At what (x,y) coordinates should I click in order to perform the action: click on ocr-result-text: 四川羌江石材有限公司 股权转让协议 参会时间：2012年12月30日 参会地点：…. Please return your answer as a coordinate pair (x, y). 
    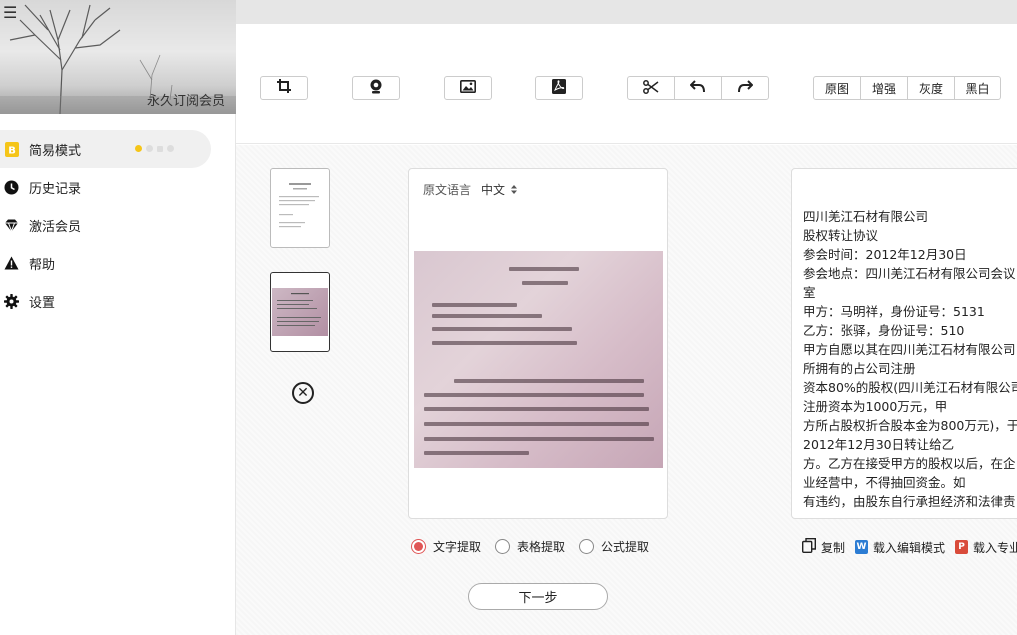
    Looking at the image, I should click on (910, 359).